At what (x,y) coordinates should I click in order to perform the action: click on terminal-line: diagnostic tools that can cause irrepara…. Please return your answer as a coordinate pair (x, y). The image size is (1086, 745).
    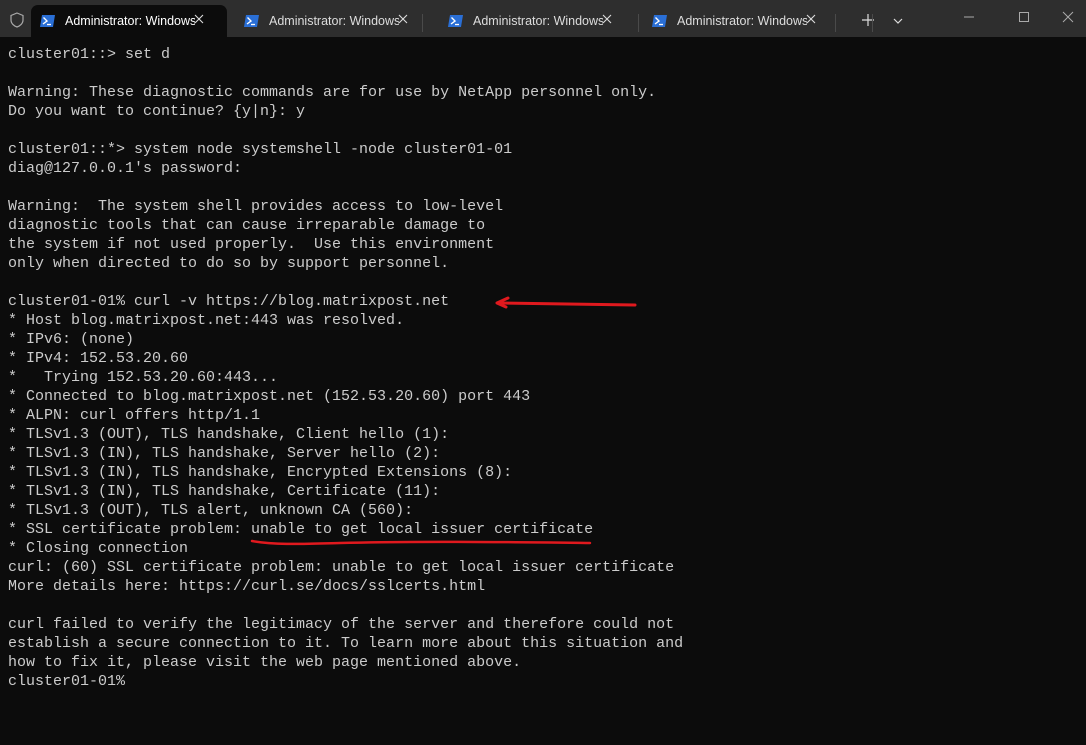
    Looking at the image, I should click on (247, 225).